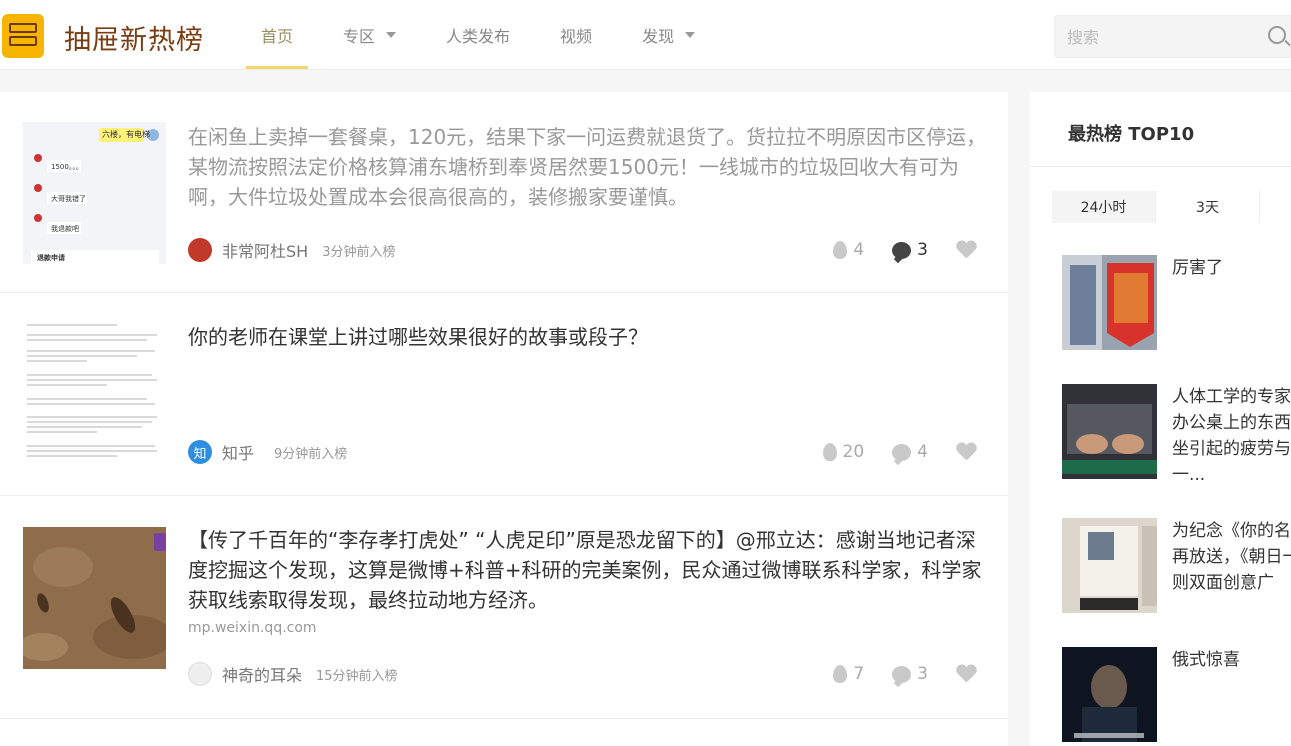 The height and width of the screenshot is (746, 1291). What do you see at coordinates (1208, 207) in the screenshot?
I see `tab-3days: 3天` at bounding box center [1208, 207].